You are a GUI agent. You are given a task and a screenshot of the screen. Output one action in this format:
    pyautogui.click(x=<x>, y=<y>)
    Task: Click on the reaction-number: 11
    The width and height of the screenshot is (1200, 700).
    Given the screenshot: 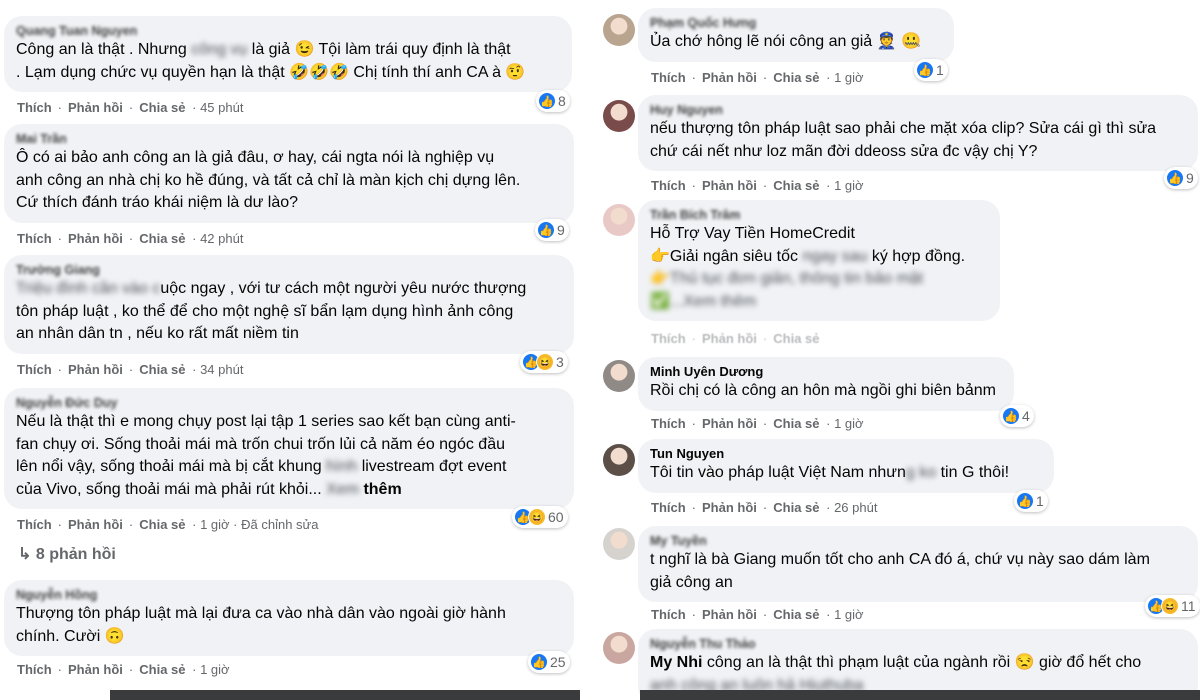 What is the action you would take?
    pyautogui.click(x=1188, y=606)
    